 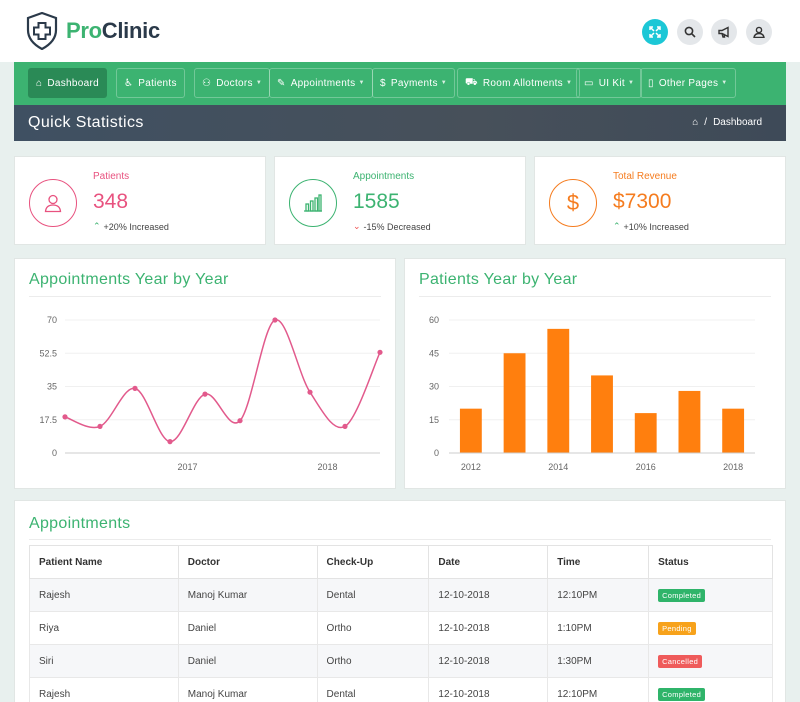 What do you see at coordinates (400, 123) in the screenshot?
I see `page-header-bar: Quick Statistics ⌂ / Dashboard` at bounding box center [400, 123].